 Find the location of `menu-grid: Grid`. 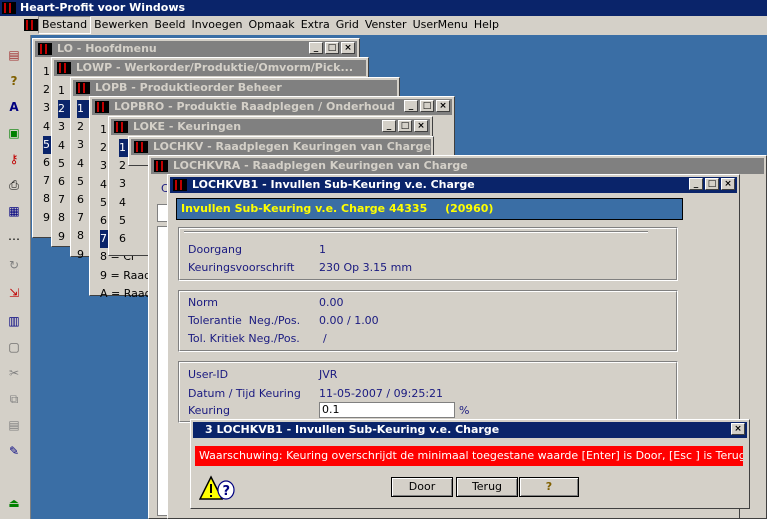

menu-grid: Grid is located at coordinates (347, 25).